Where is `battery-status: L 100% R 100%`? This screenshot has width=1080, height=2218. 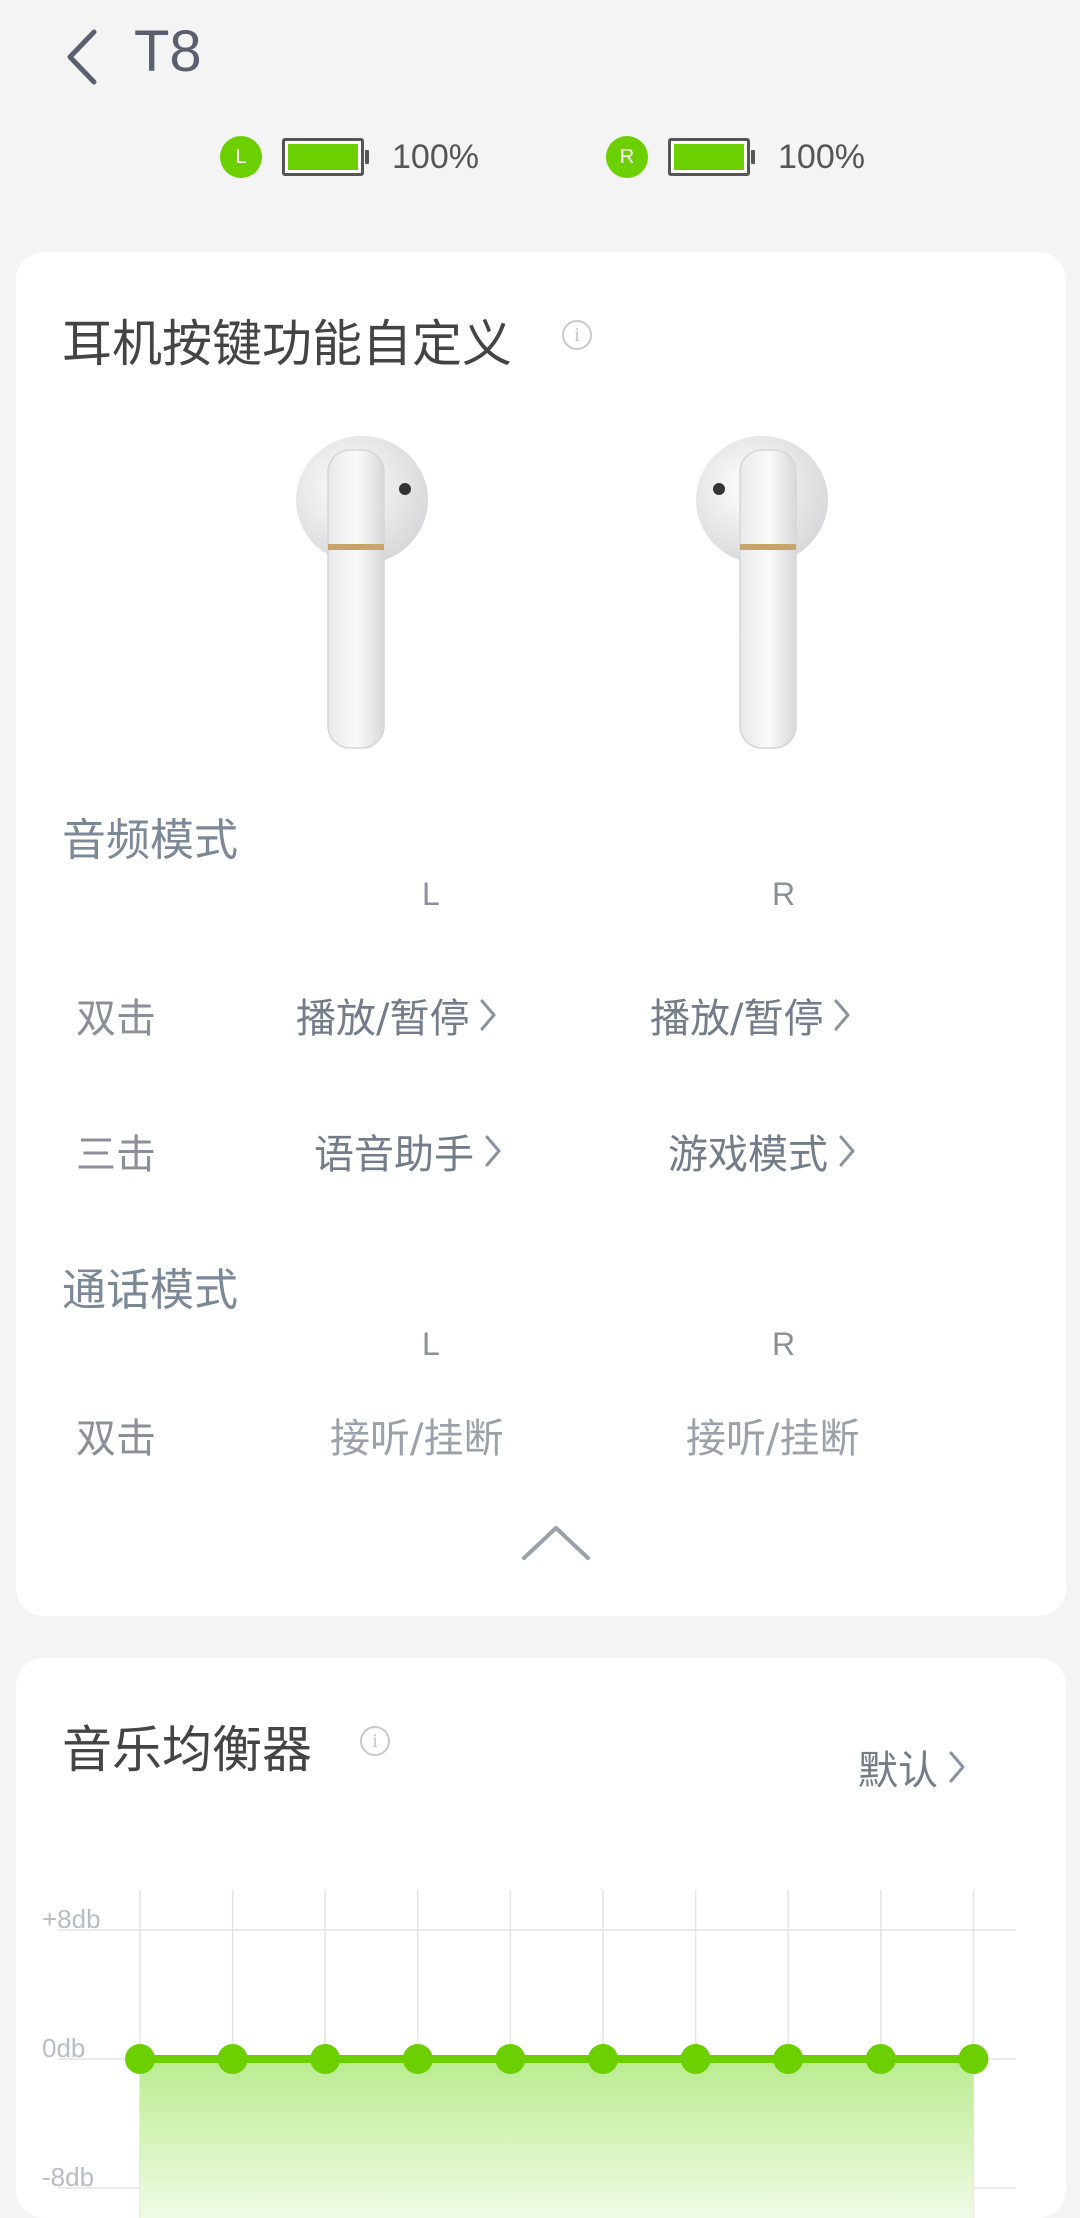
battery-status: L 100% R 100% is located at coordinates (540, 161).